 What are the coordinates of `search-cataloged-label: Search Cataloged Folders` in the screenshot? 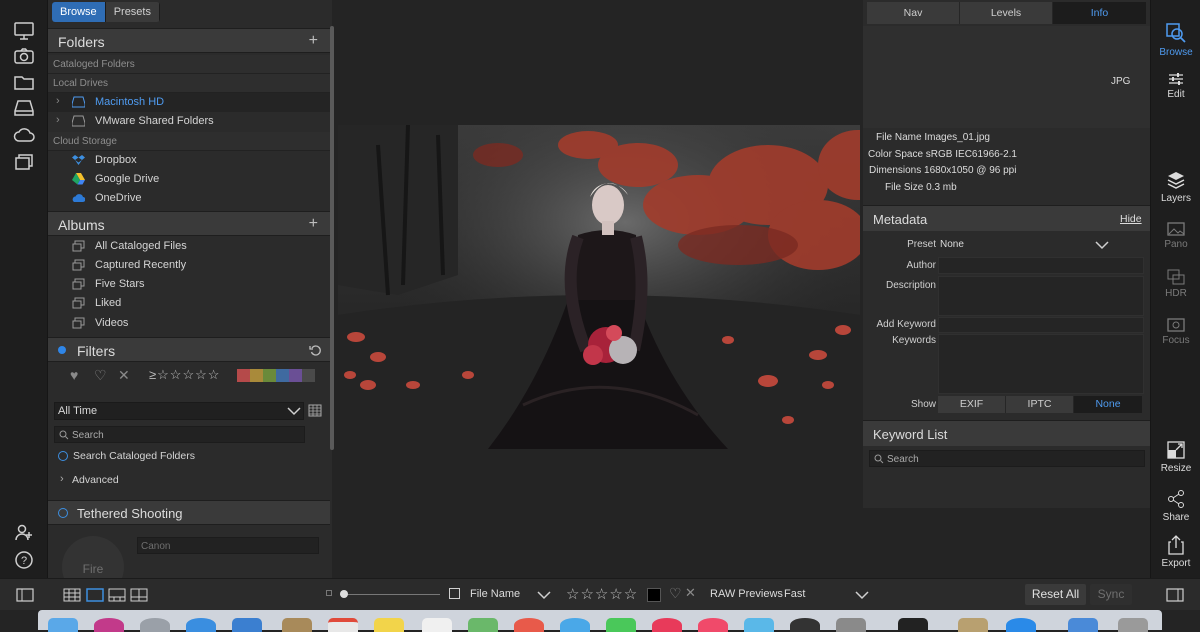 It's located at (134, 456).